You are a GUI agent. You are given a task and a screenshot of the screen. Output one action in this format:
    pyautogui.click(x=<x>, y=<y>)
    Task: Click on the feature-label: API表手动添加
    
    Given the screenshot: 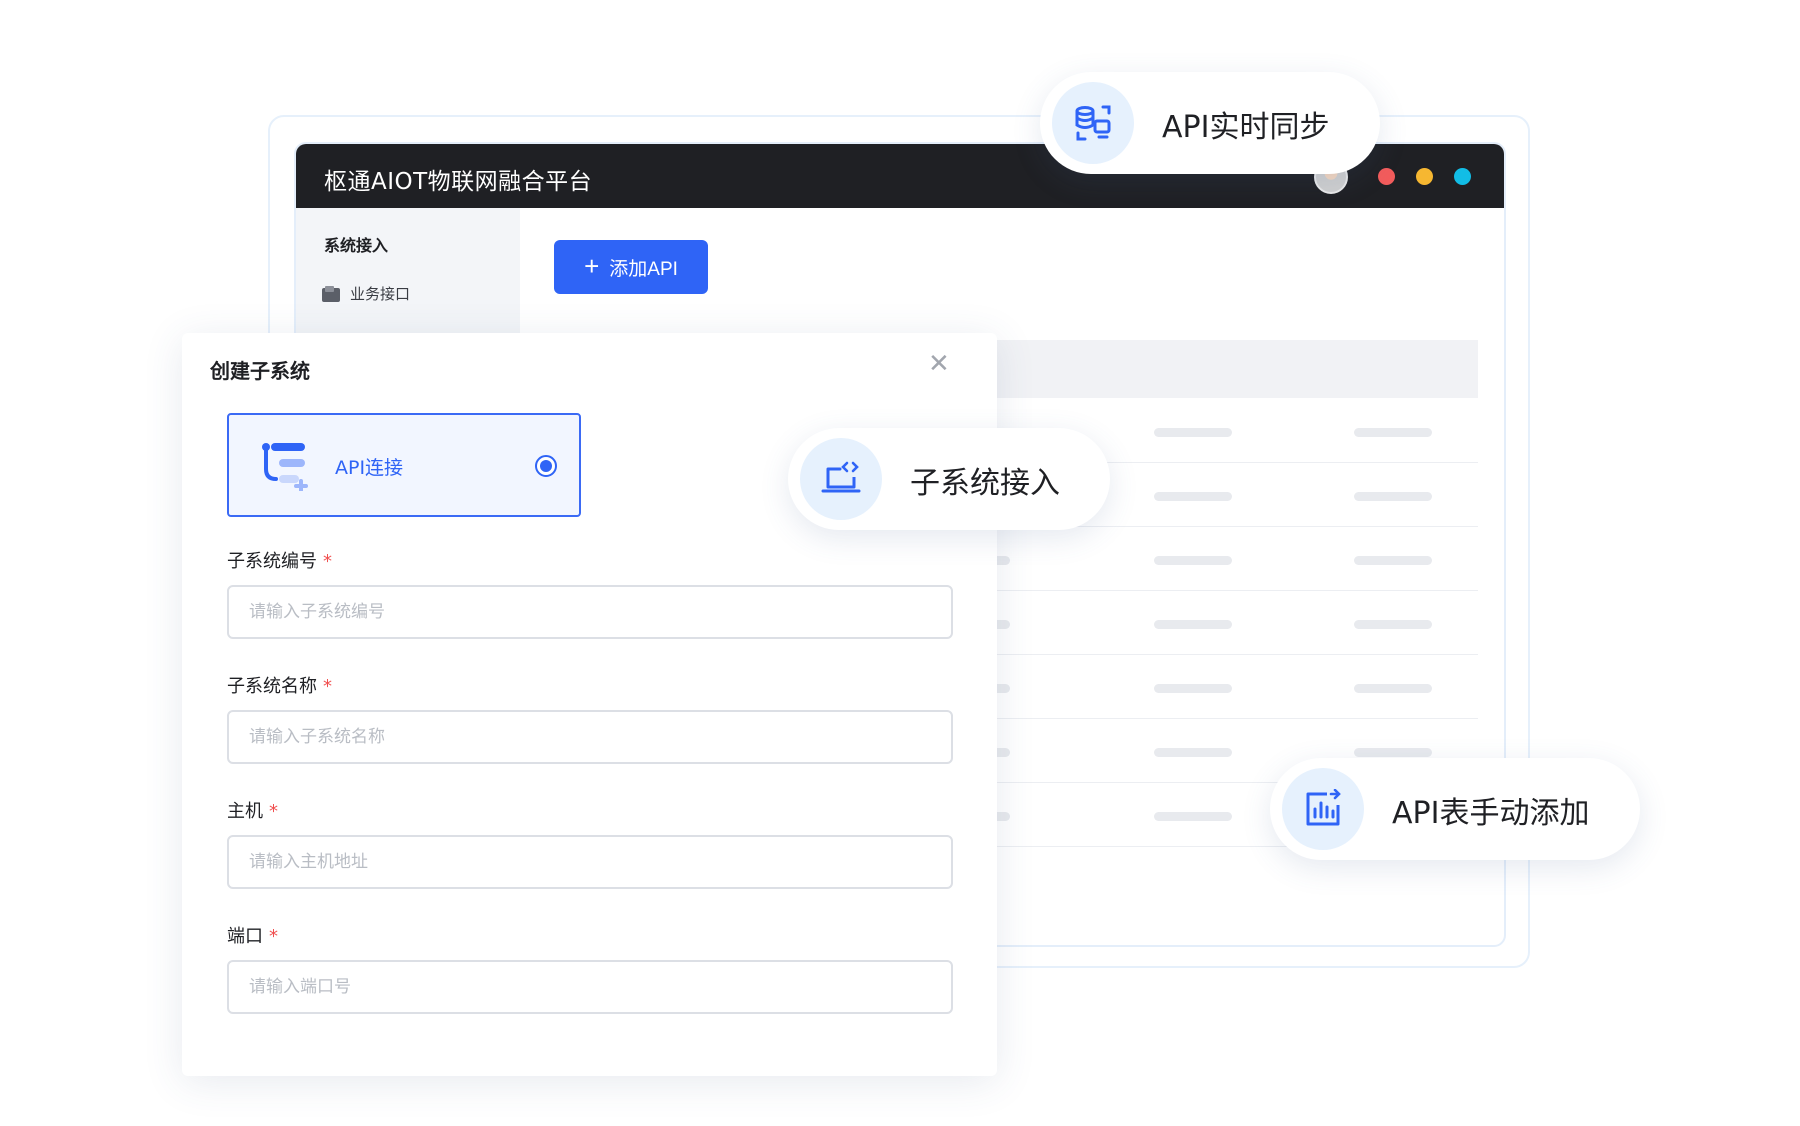 What is the action you would take?
    pyautogui.click(x=1491, y=813)
    